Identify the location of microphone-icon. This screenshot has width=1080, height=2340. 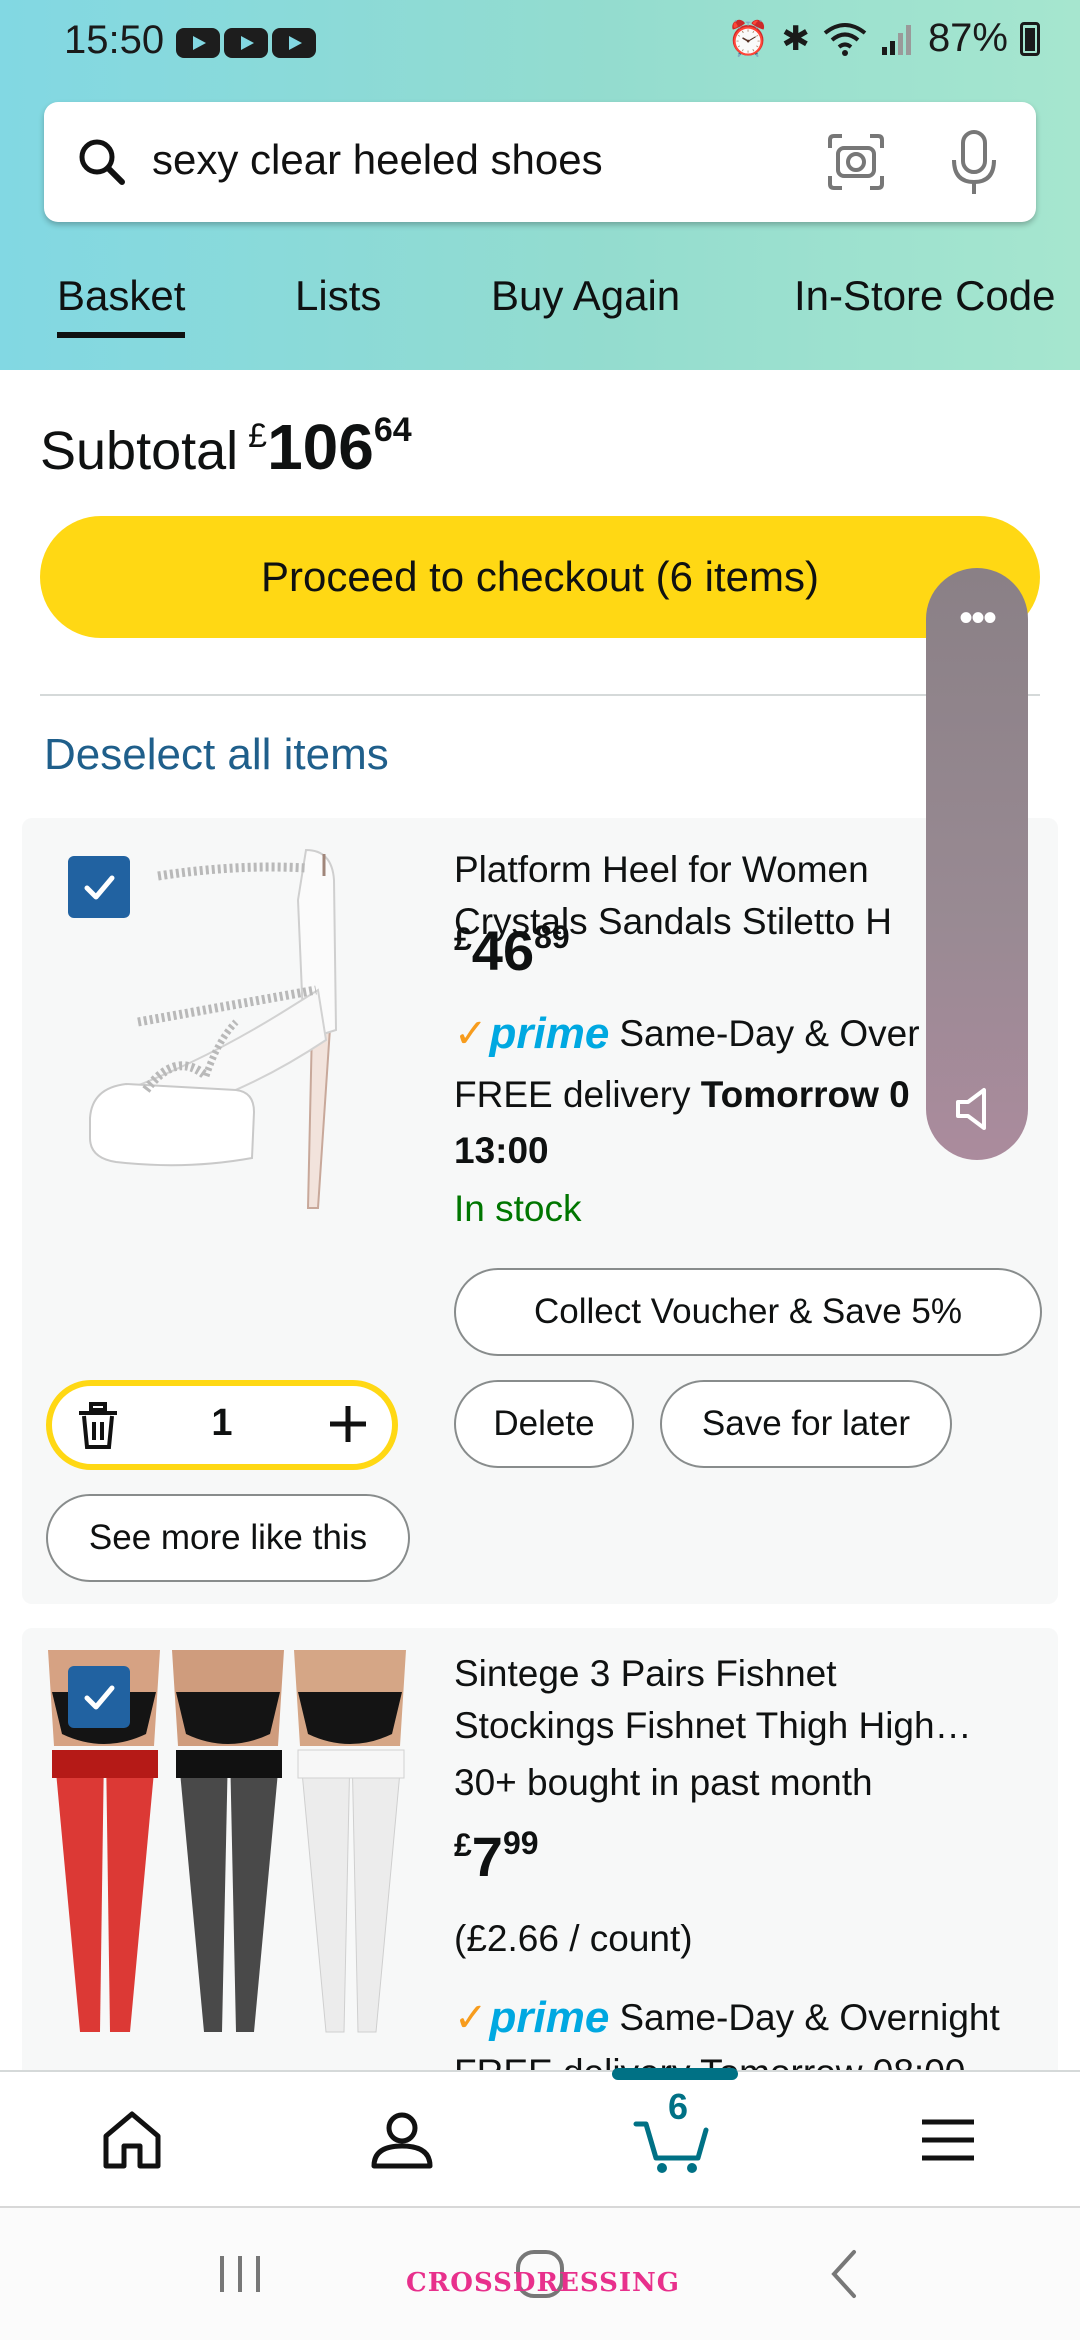
(974, 163).